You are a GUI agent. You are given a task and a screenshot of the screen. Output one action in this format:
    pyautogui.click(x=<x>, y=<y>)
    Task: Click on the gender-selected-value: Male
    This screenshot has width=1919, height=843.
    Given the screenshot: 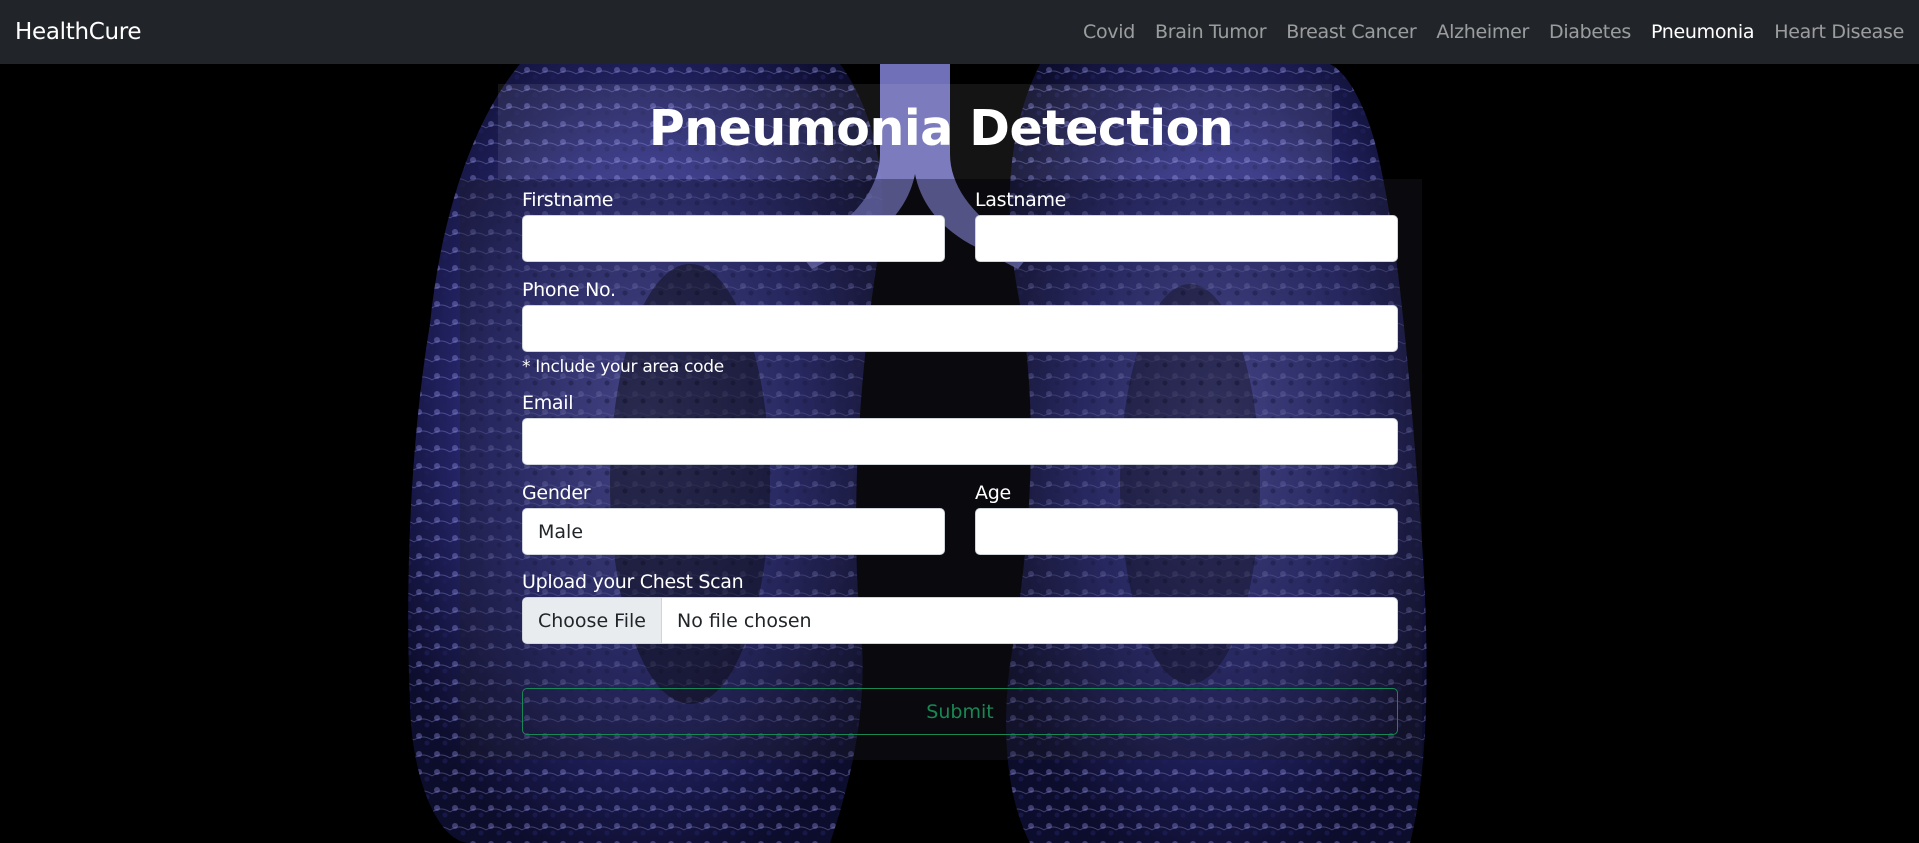 What is the action you would take?
    pyautogui.click(x=561, y=531)
    